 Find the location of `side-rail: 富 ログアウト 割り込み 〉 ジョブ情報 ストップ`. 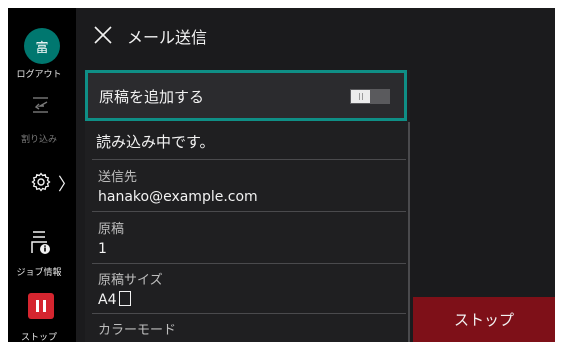

side-rail: 富 ログアウト 割り込み 〉 ジョブ情報 ストップ is located at coordinates (42, 175).